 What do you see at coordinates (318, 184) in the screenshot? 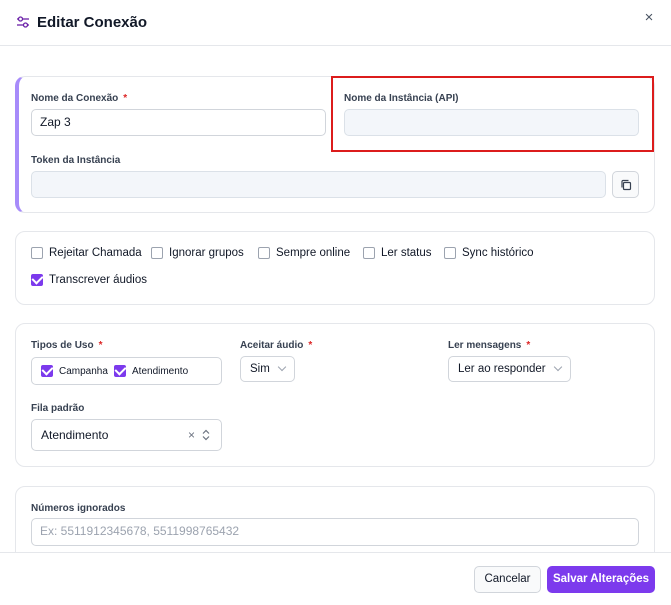
I see `token-input` at bounding box center [318, 184].